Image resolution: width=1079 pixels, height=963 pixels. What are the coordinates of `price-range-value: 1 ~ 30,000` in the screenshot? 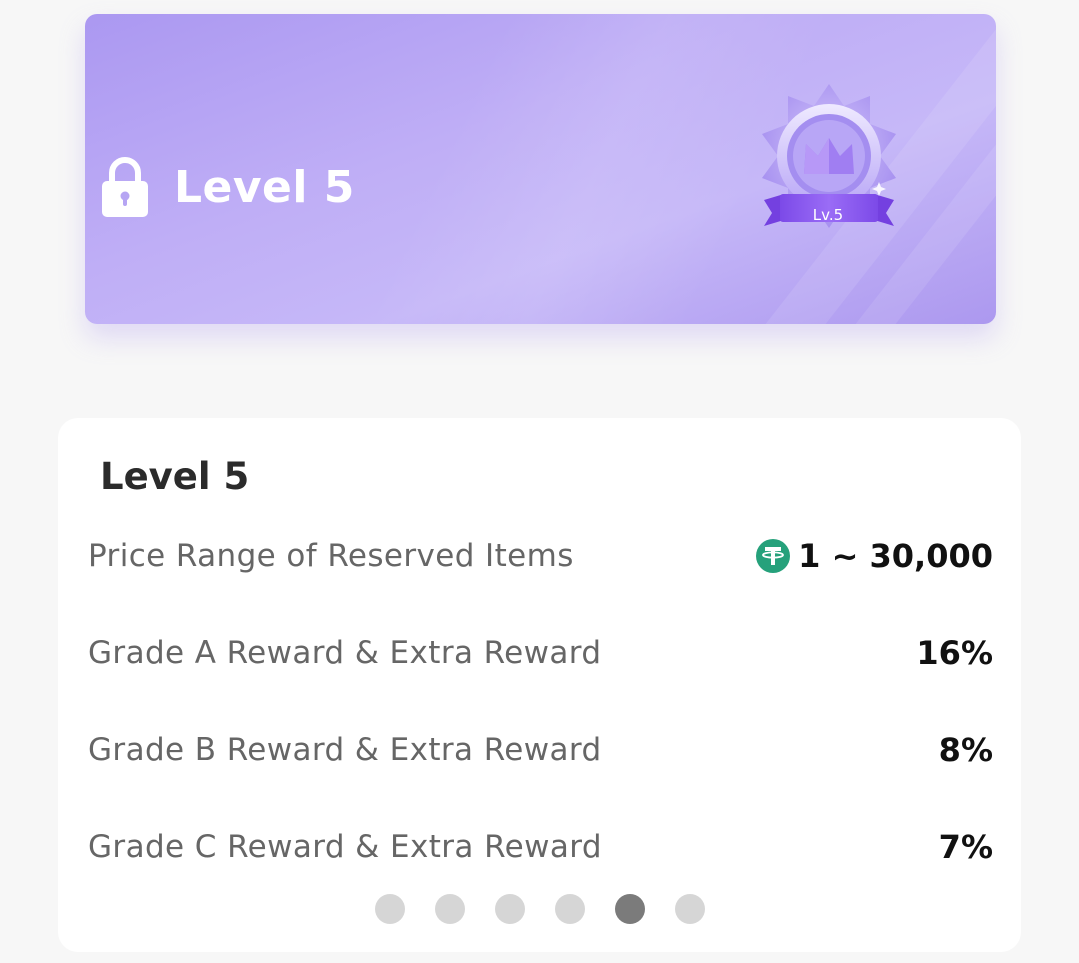 It's located at (874, 556).